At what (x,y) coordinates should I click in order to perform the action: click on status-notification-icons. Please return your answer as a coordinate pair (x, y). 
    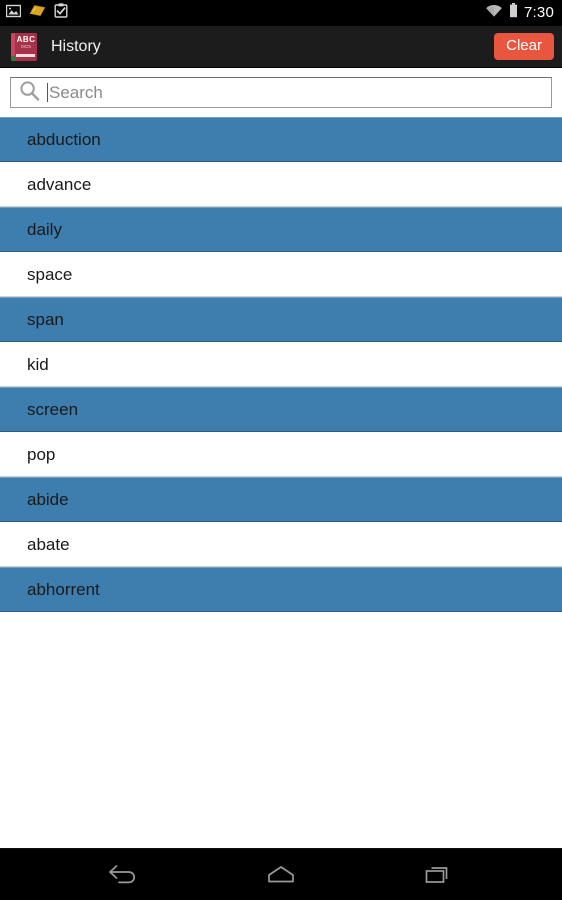
    Looking at the image, I should click on (36, 13).